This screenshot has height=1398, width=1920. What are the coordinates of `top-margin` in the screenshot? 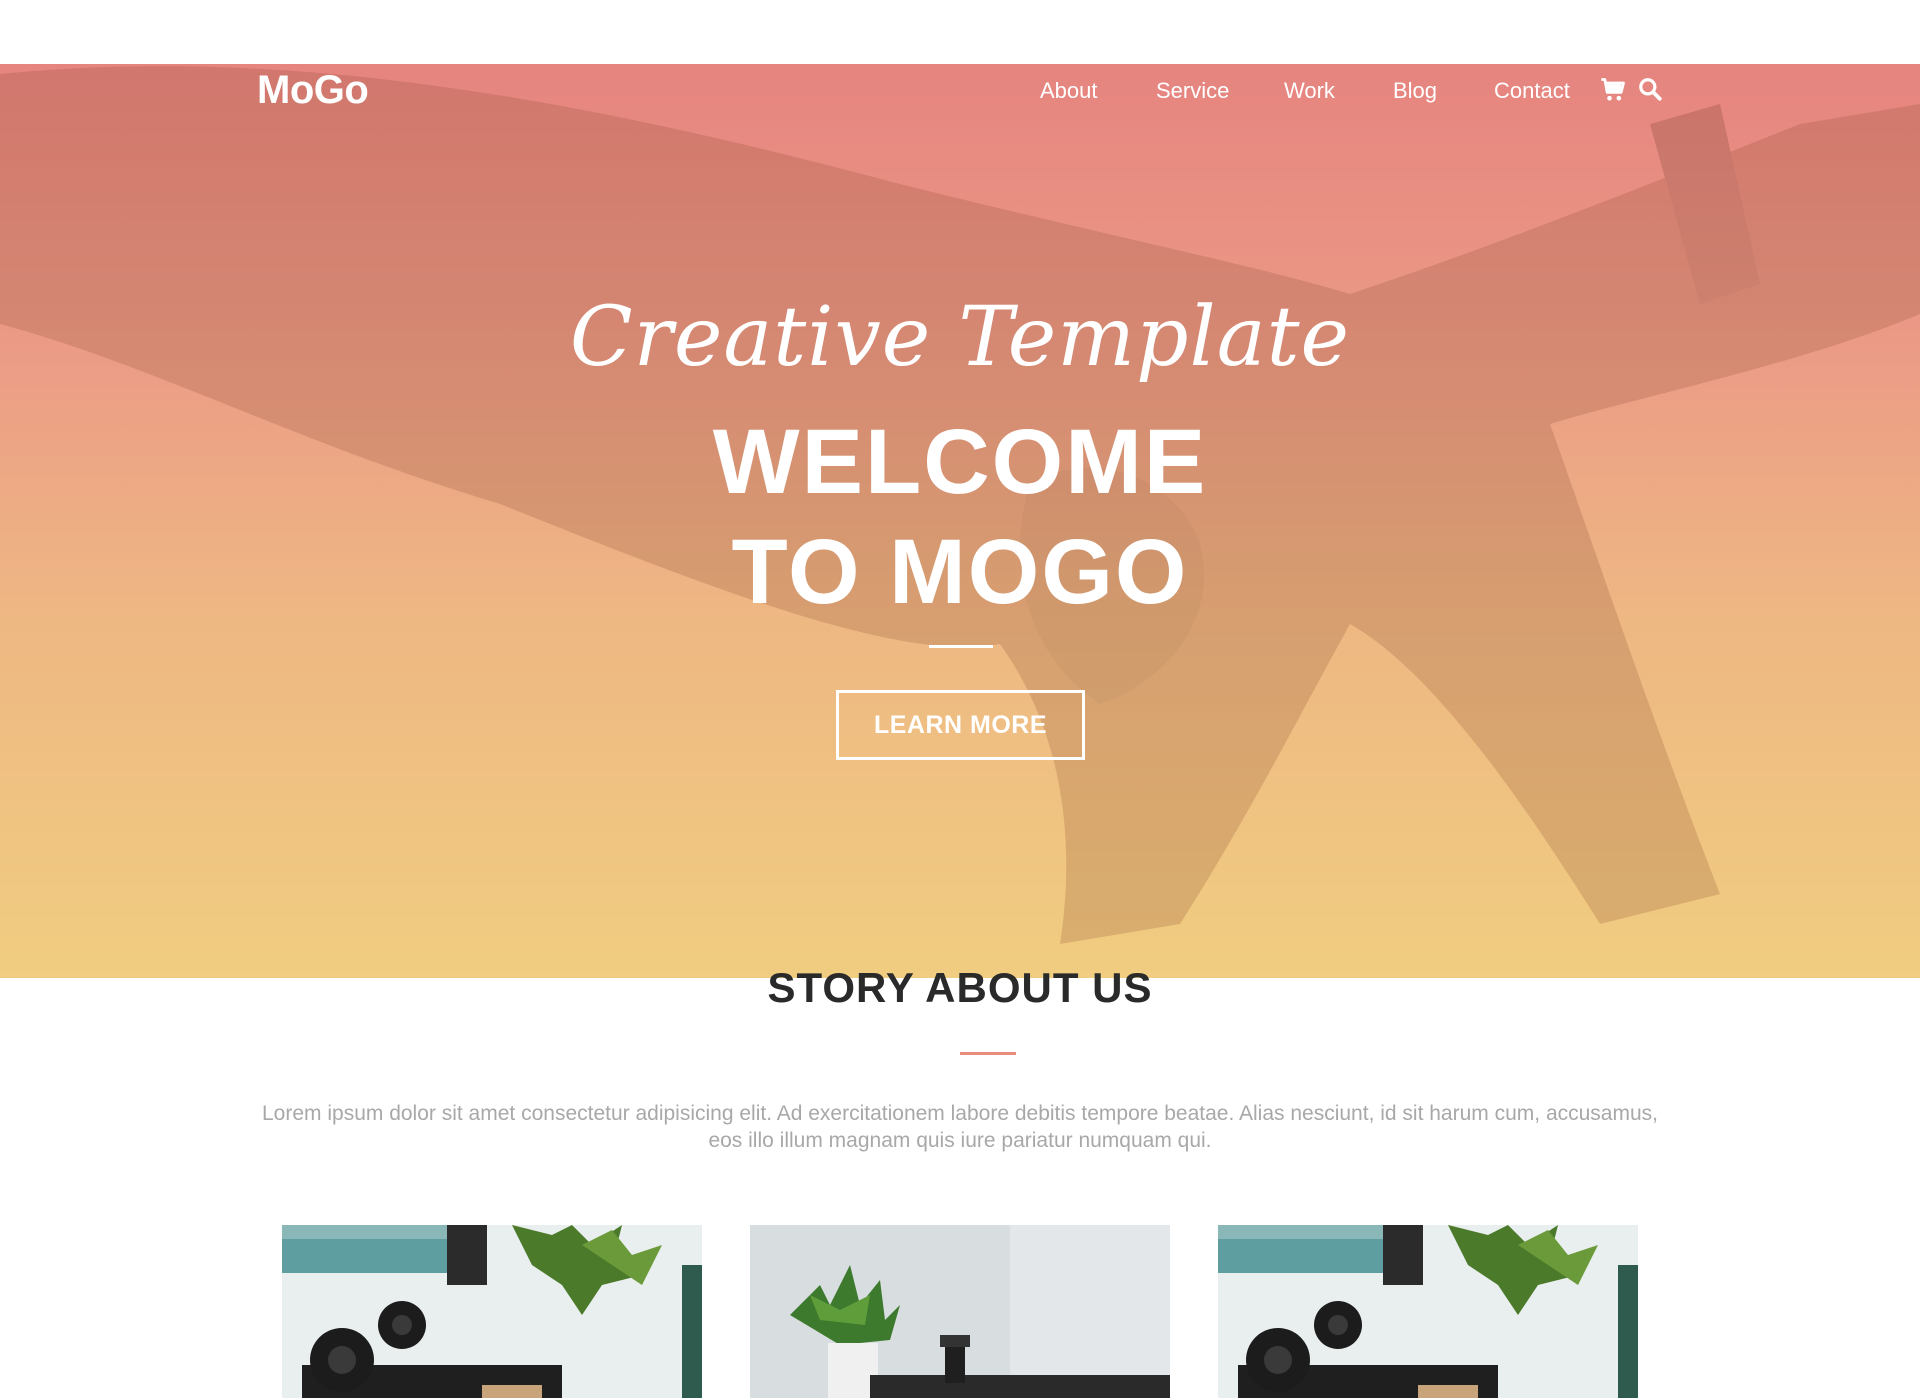 It's located at (960, 32).